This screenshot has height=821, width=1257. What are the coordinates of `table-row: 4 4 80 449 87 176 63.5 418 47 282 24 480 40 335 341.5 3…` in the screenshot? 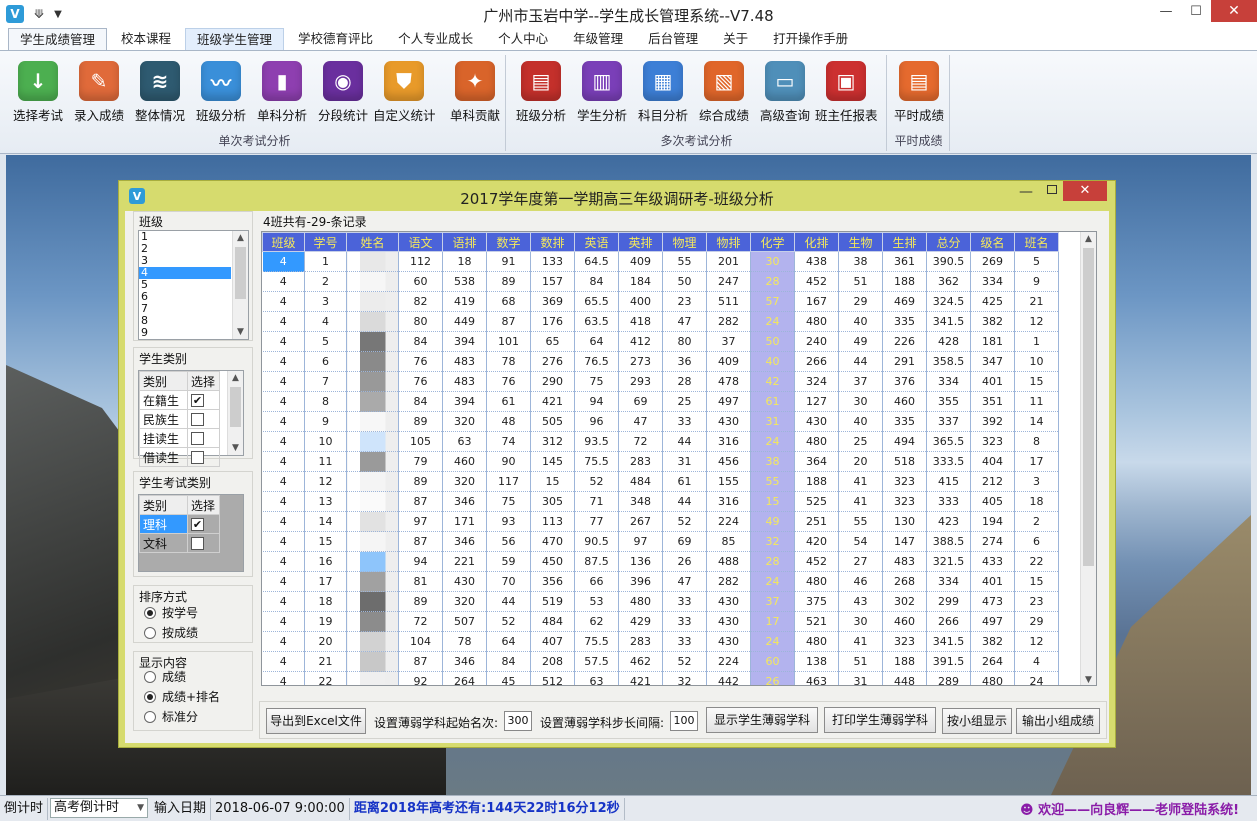 It's located at (660, 321).